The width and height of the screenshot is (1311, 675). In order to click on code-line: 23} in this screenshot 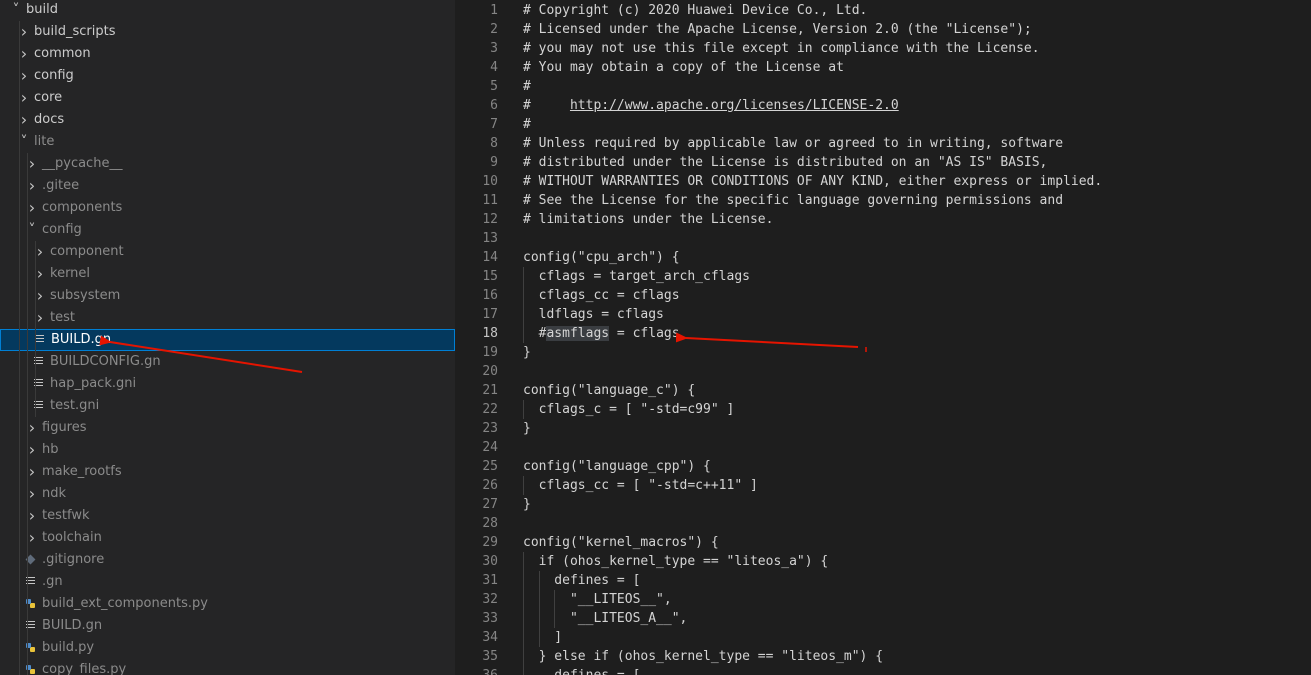, I will do `click(883, 428)`.